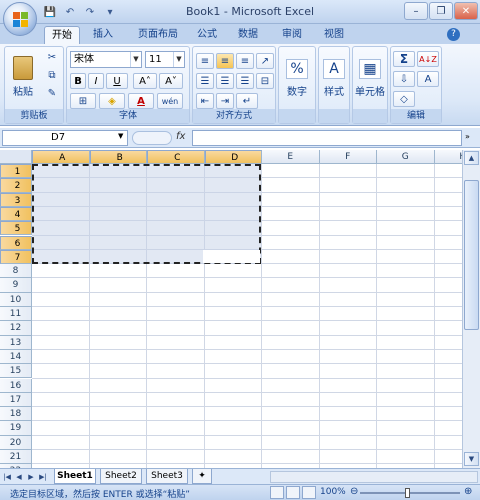 This screenshot has height=500, width=480. I want to click on decrease-indent-icon: ⇤, so click(205, 101).